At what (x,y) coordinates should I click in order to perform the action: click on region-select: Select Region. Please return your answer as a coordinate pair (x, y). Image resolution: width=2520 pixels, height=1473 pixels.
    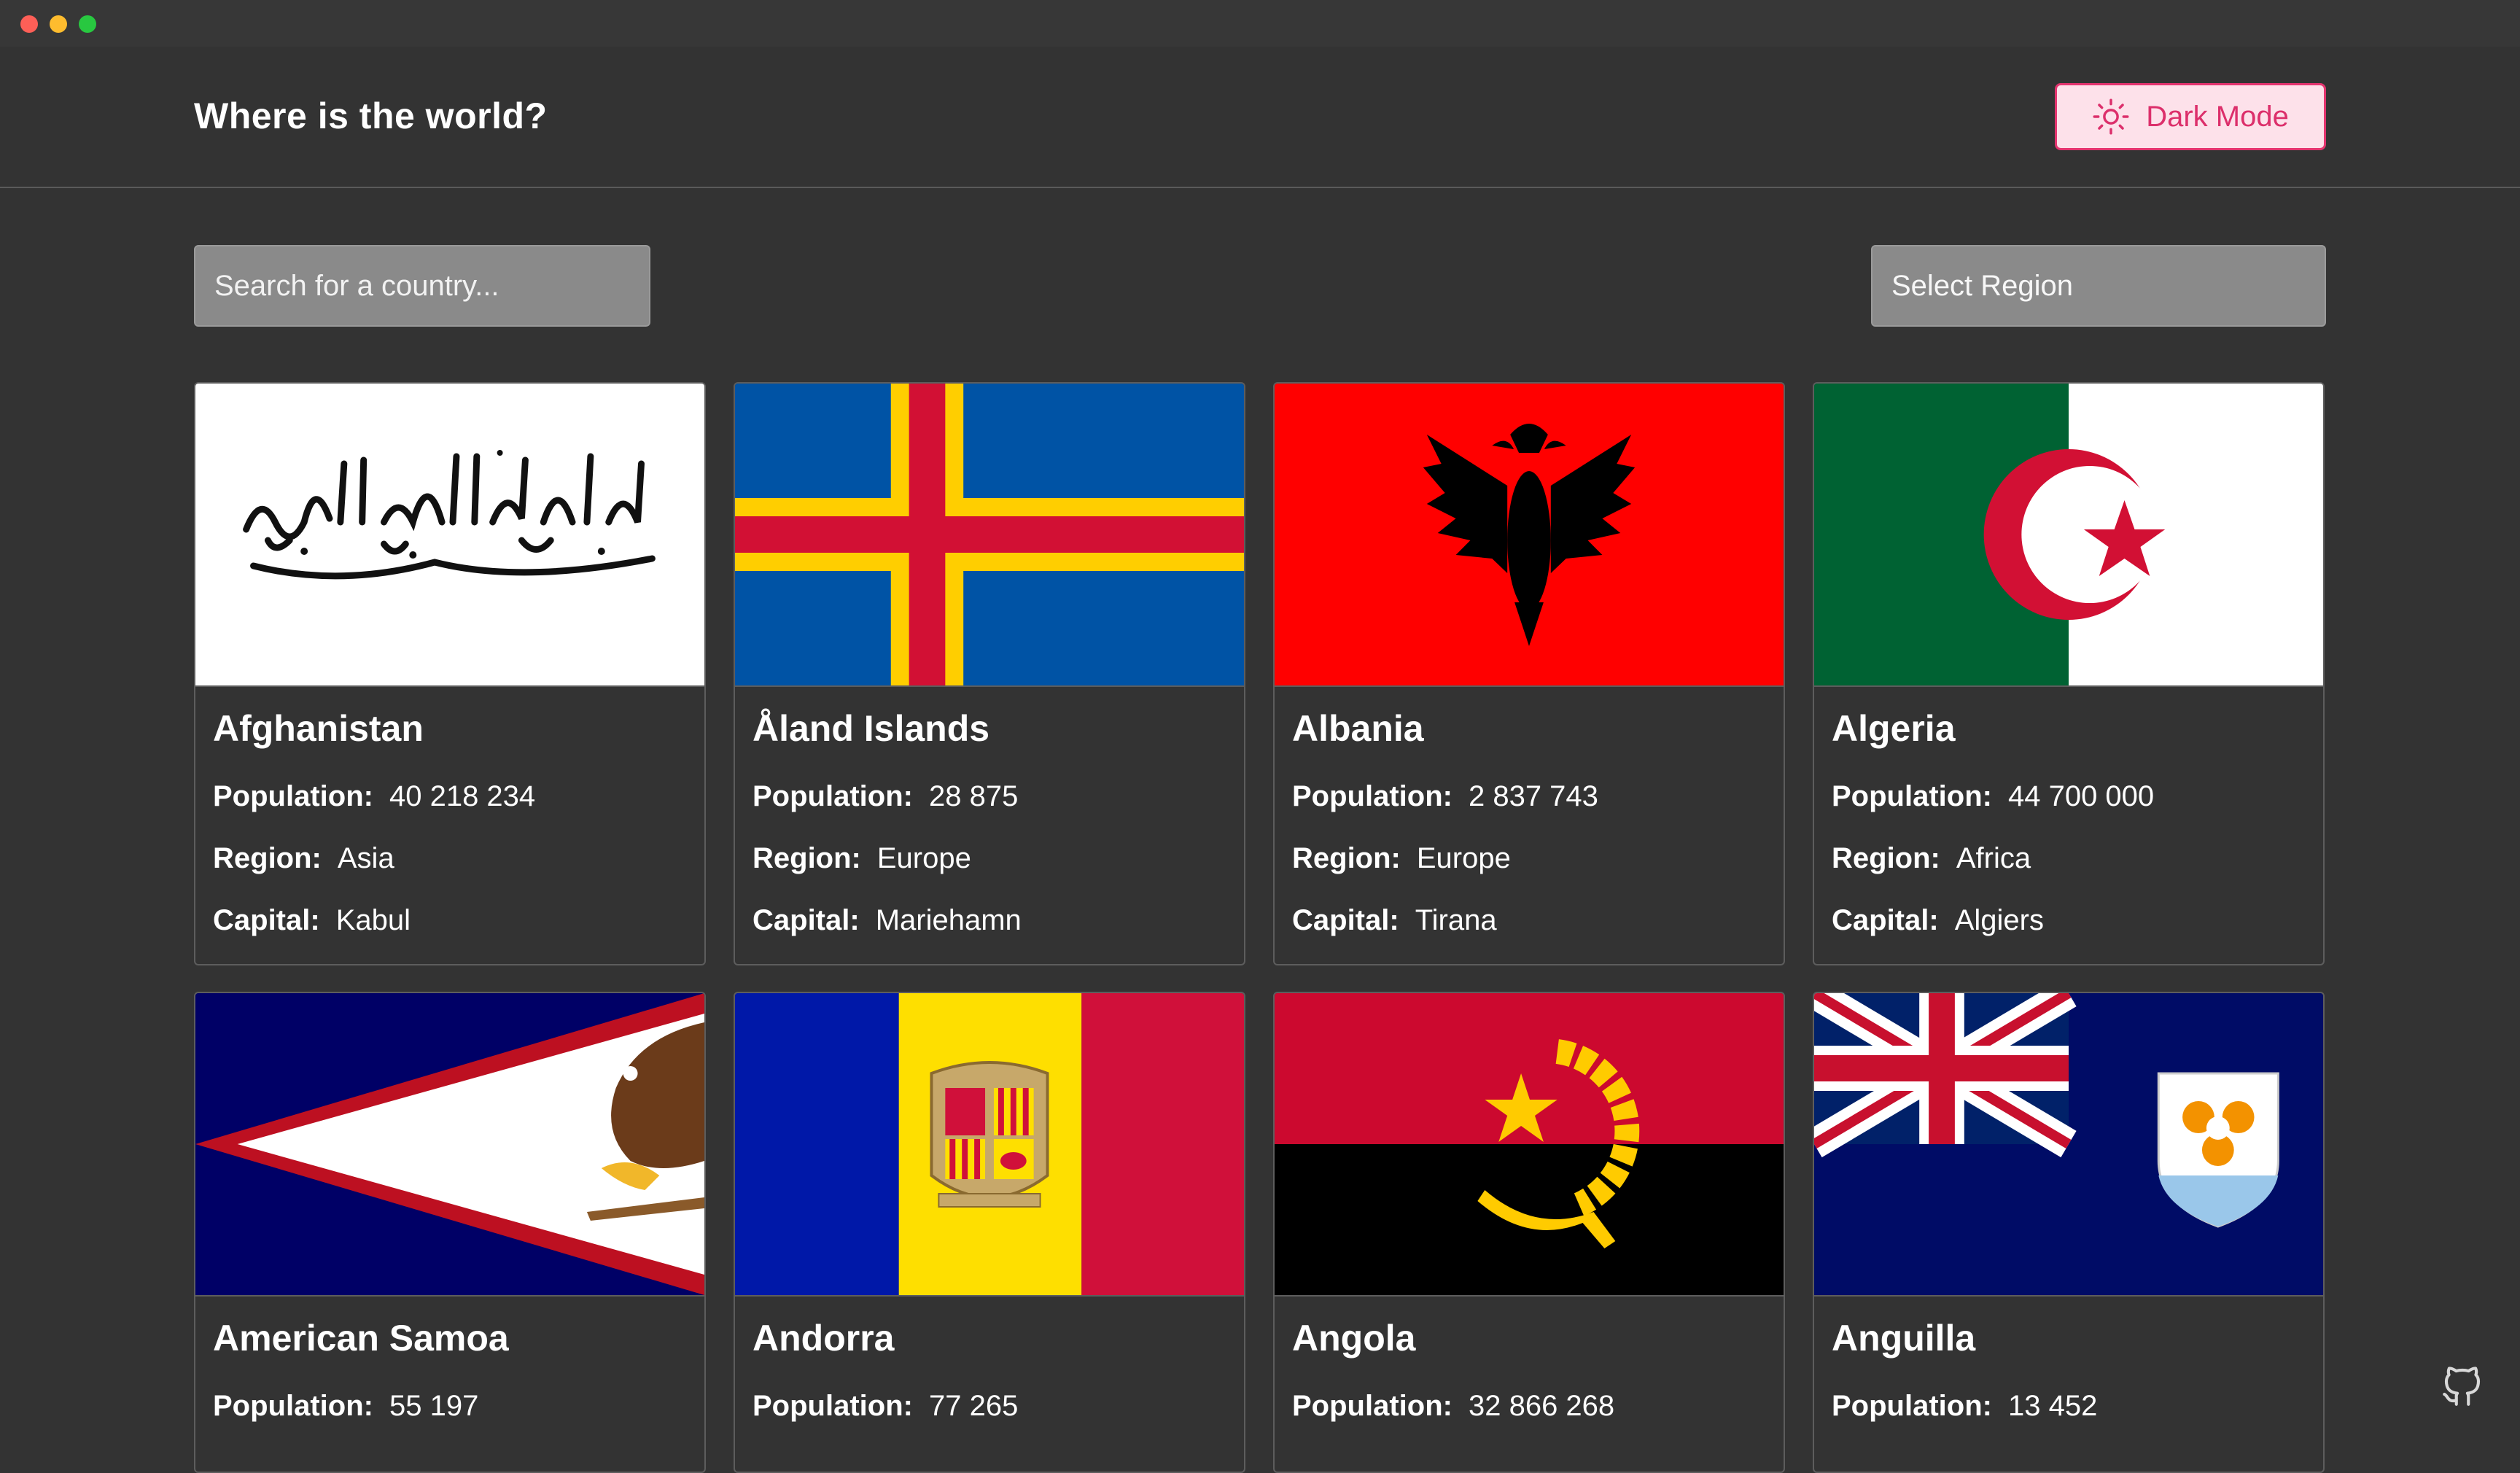
    Looking at the image, I should click on (2098, 286).